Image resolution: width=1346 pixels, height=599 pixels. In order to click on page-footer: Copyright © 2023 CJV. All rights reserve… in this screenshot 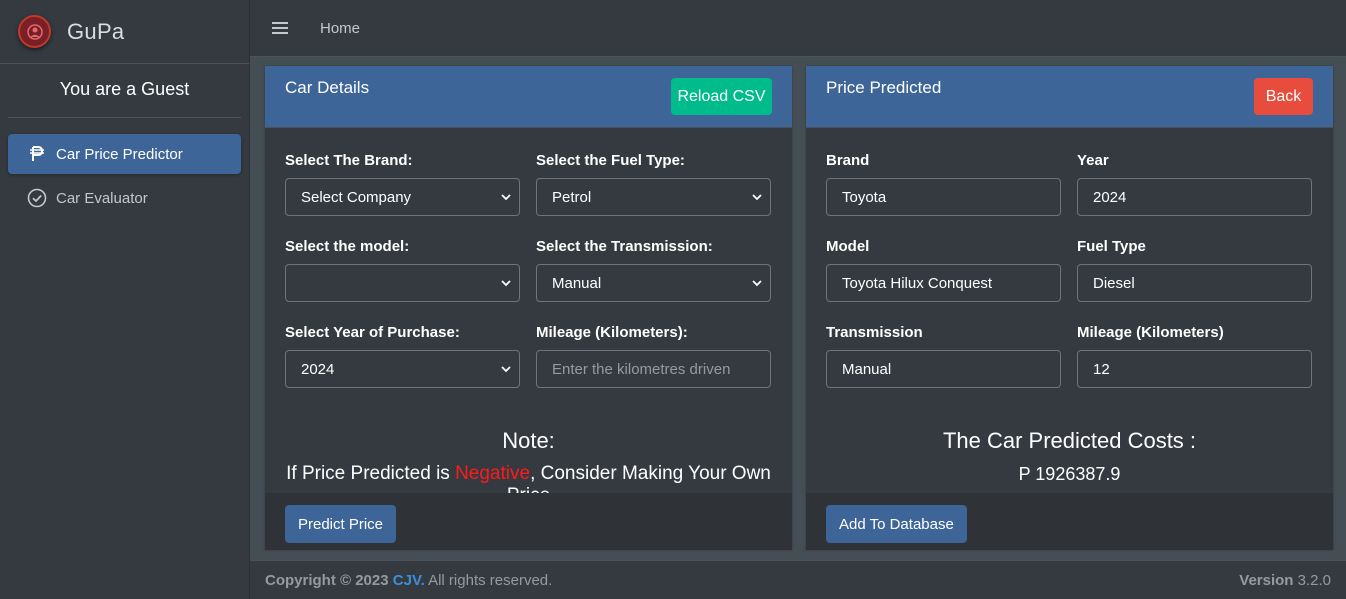, I will do `click(798, 579)`.